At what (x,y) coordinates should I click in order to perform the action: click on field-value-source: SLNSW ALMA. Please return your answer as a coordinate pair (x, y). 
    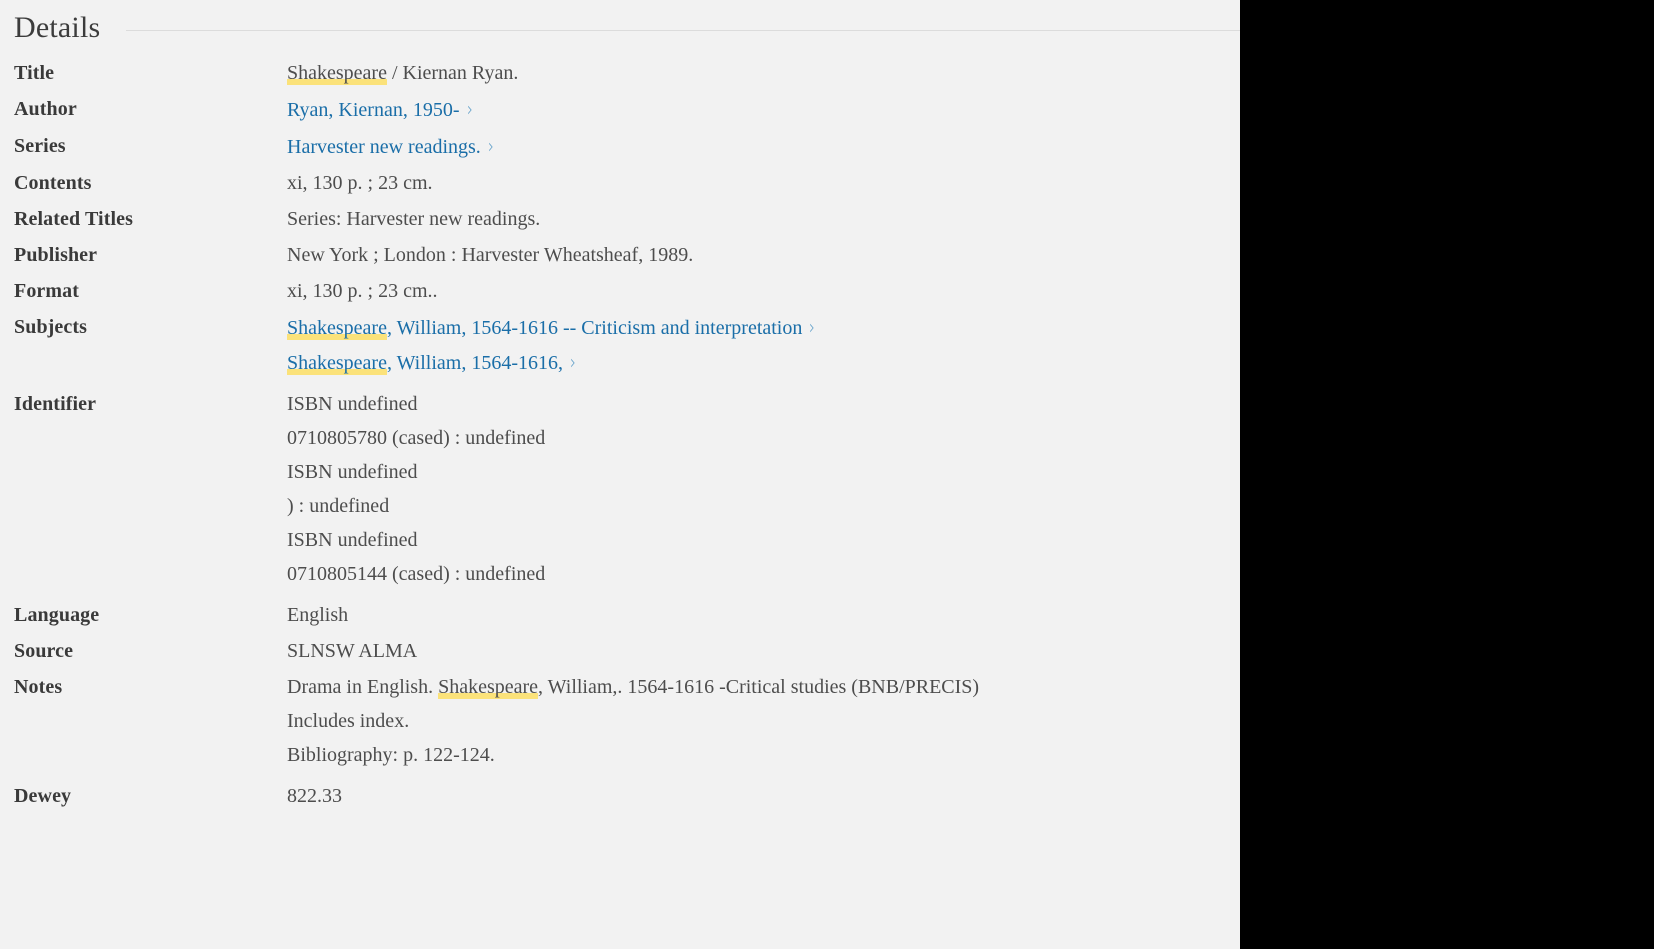
    Looking at the image, I should click on (352, 651).